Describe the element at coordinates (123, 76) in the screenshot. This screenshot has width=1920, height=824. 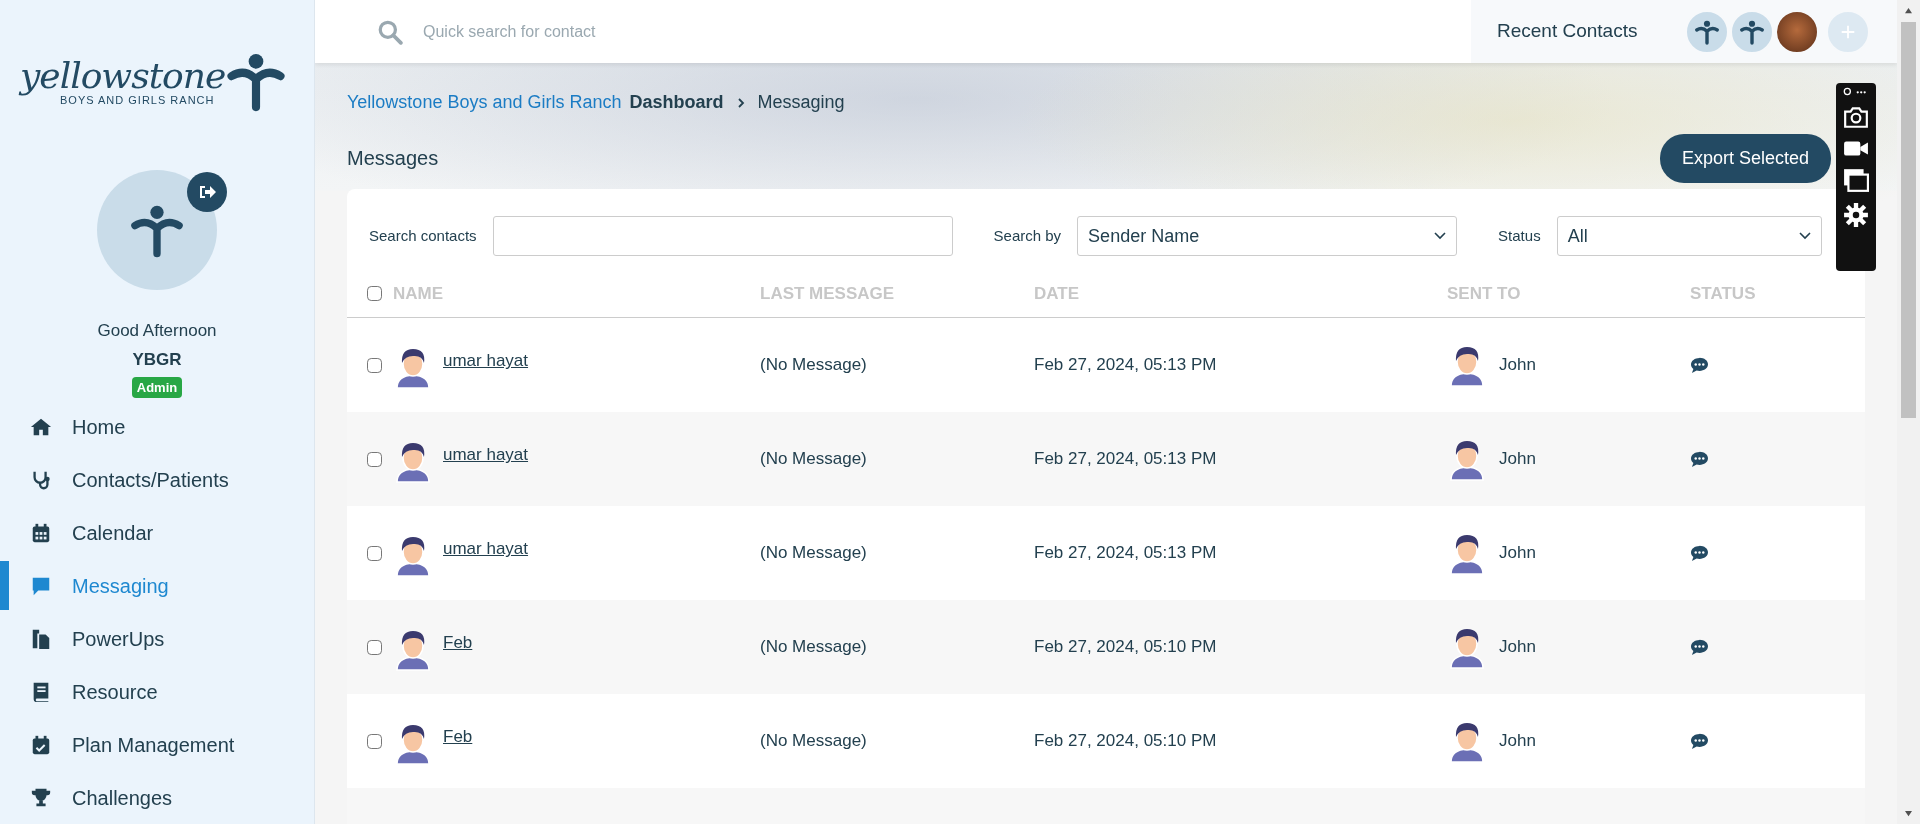
I see `logo-wordmark: yellowstone` at that location.